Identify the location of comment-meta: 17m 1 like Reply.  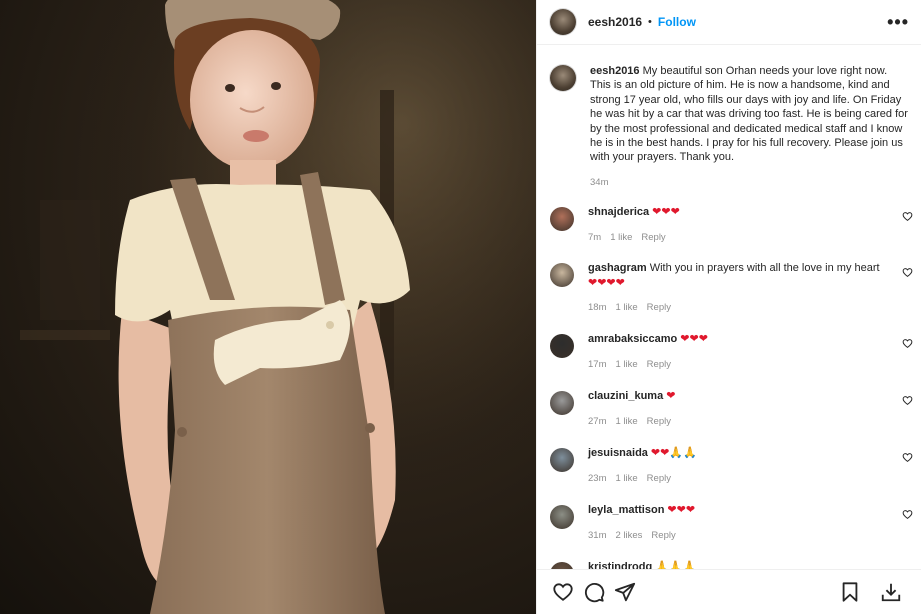
(738, 364).